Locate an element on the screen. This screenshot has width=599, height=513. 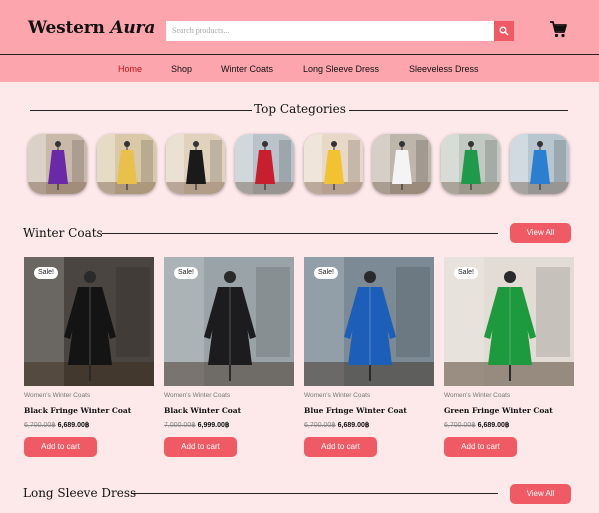
search-button is located at coordinates (504, 31).